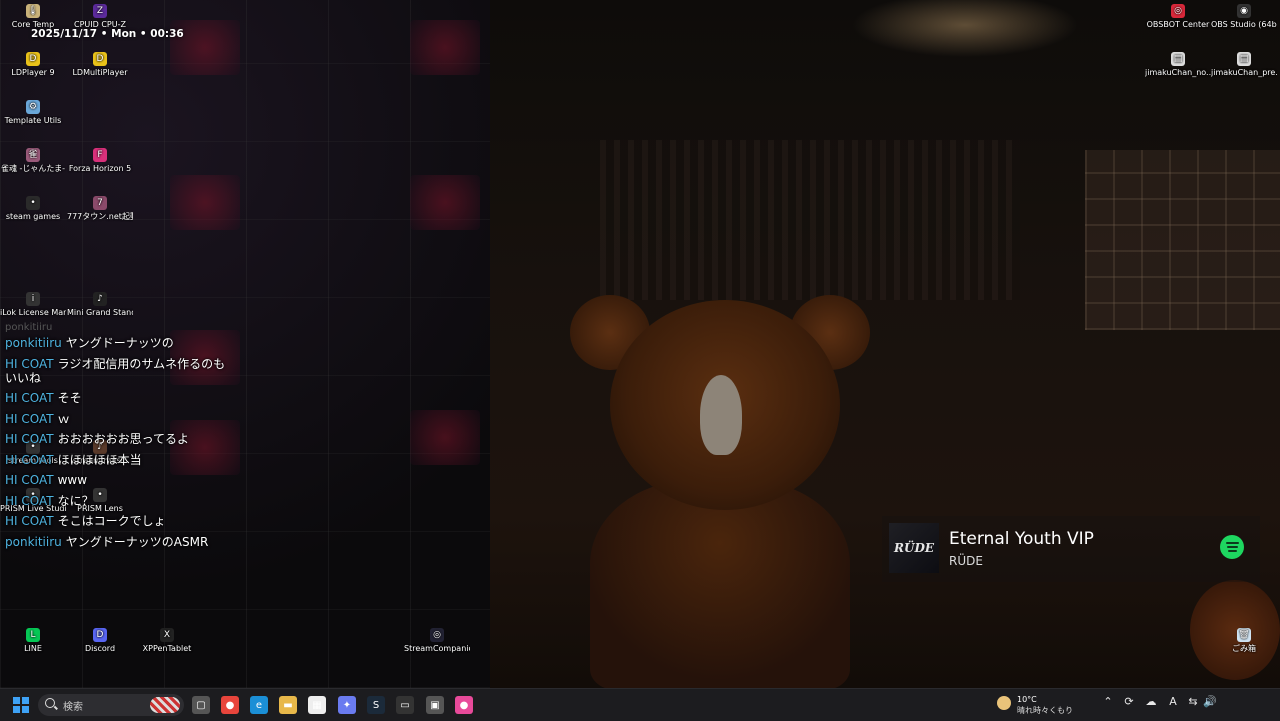 The width and height of the screenshot is (1280, 721). Describe the element at coordinates (376, 705) in the screenshot. I see `taskbar-steam-icon: S` at that location.